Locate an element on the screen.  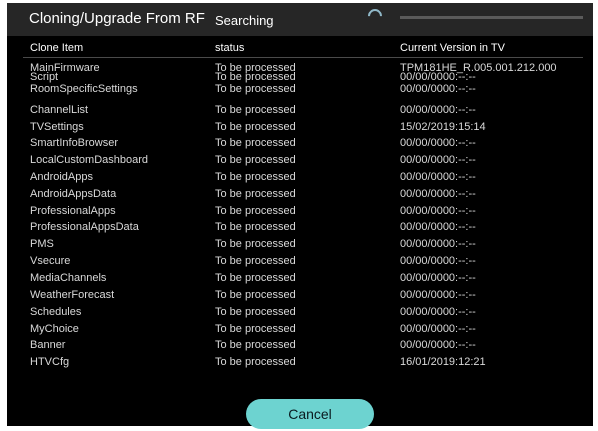
clone-item-name: RoomSpecificSettings is located at coordinates (84, 89).